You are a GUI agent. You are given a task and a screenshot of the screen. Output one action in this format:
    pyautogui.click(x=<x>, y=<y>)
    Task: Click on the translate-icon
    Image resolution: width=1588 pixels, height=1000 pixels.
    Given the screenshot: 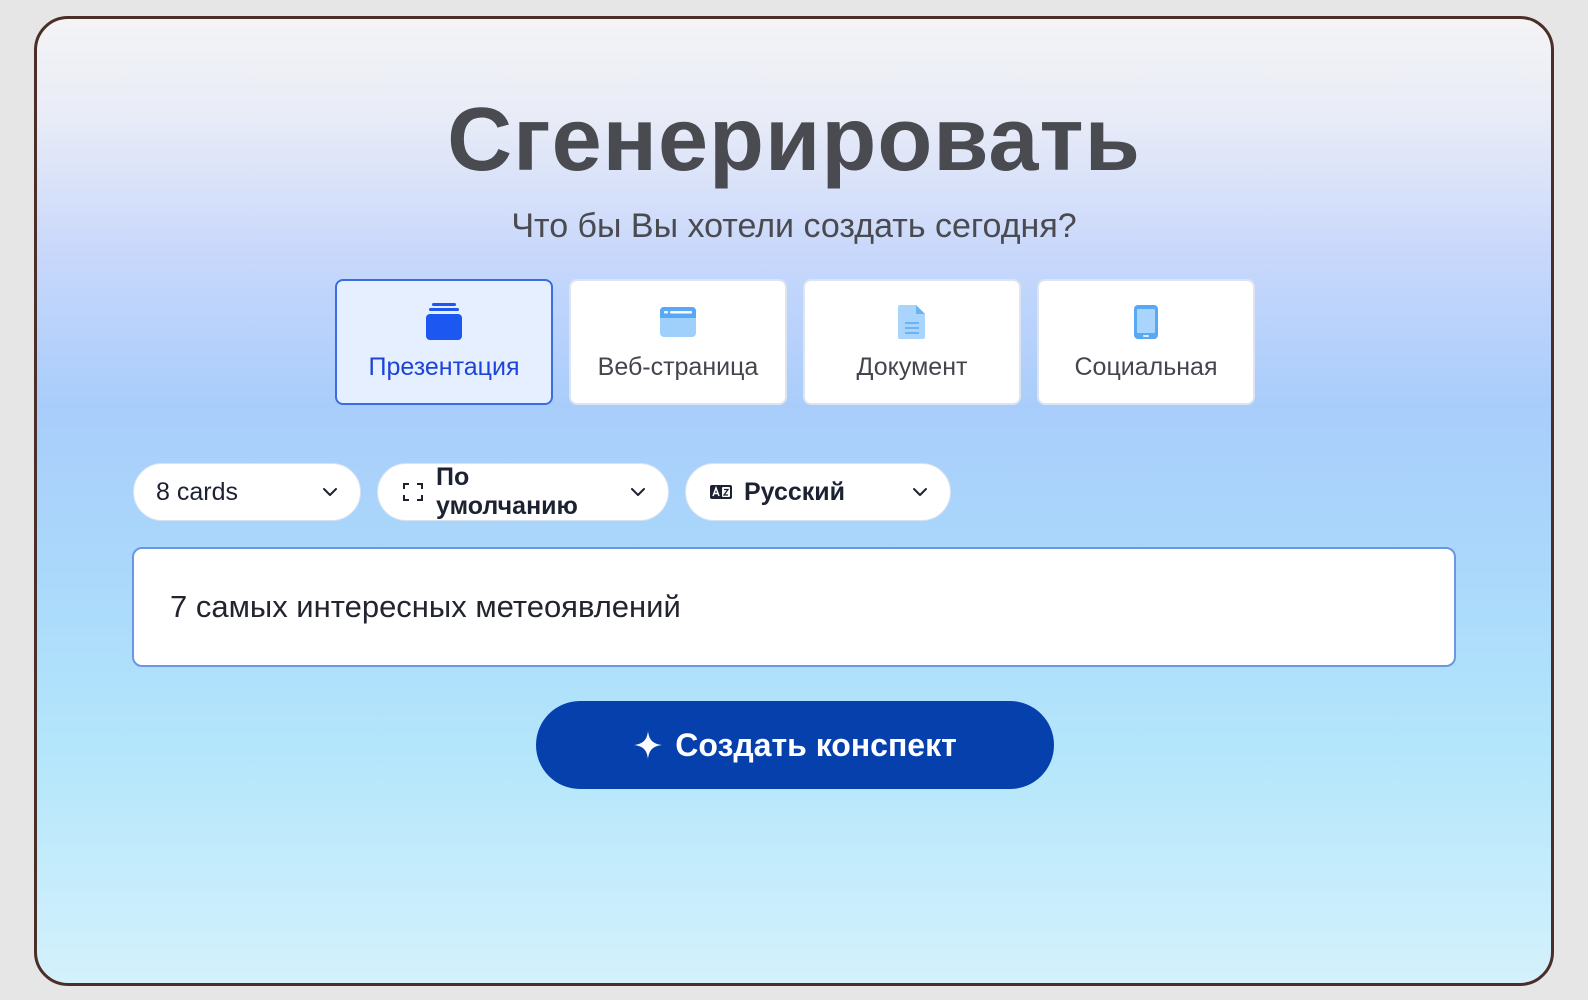 What is the action you would take?
    pyautogui.click(x=721, y=492)
    